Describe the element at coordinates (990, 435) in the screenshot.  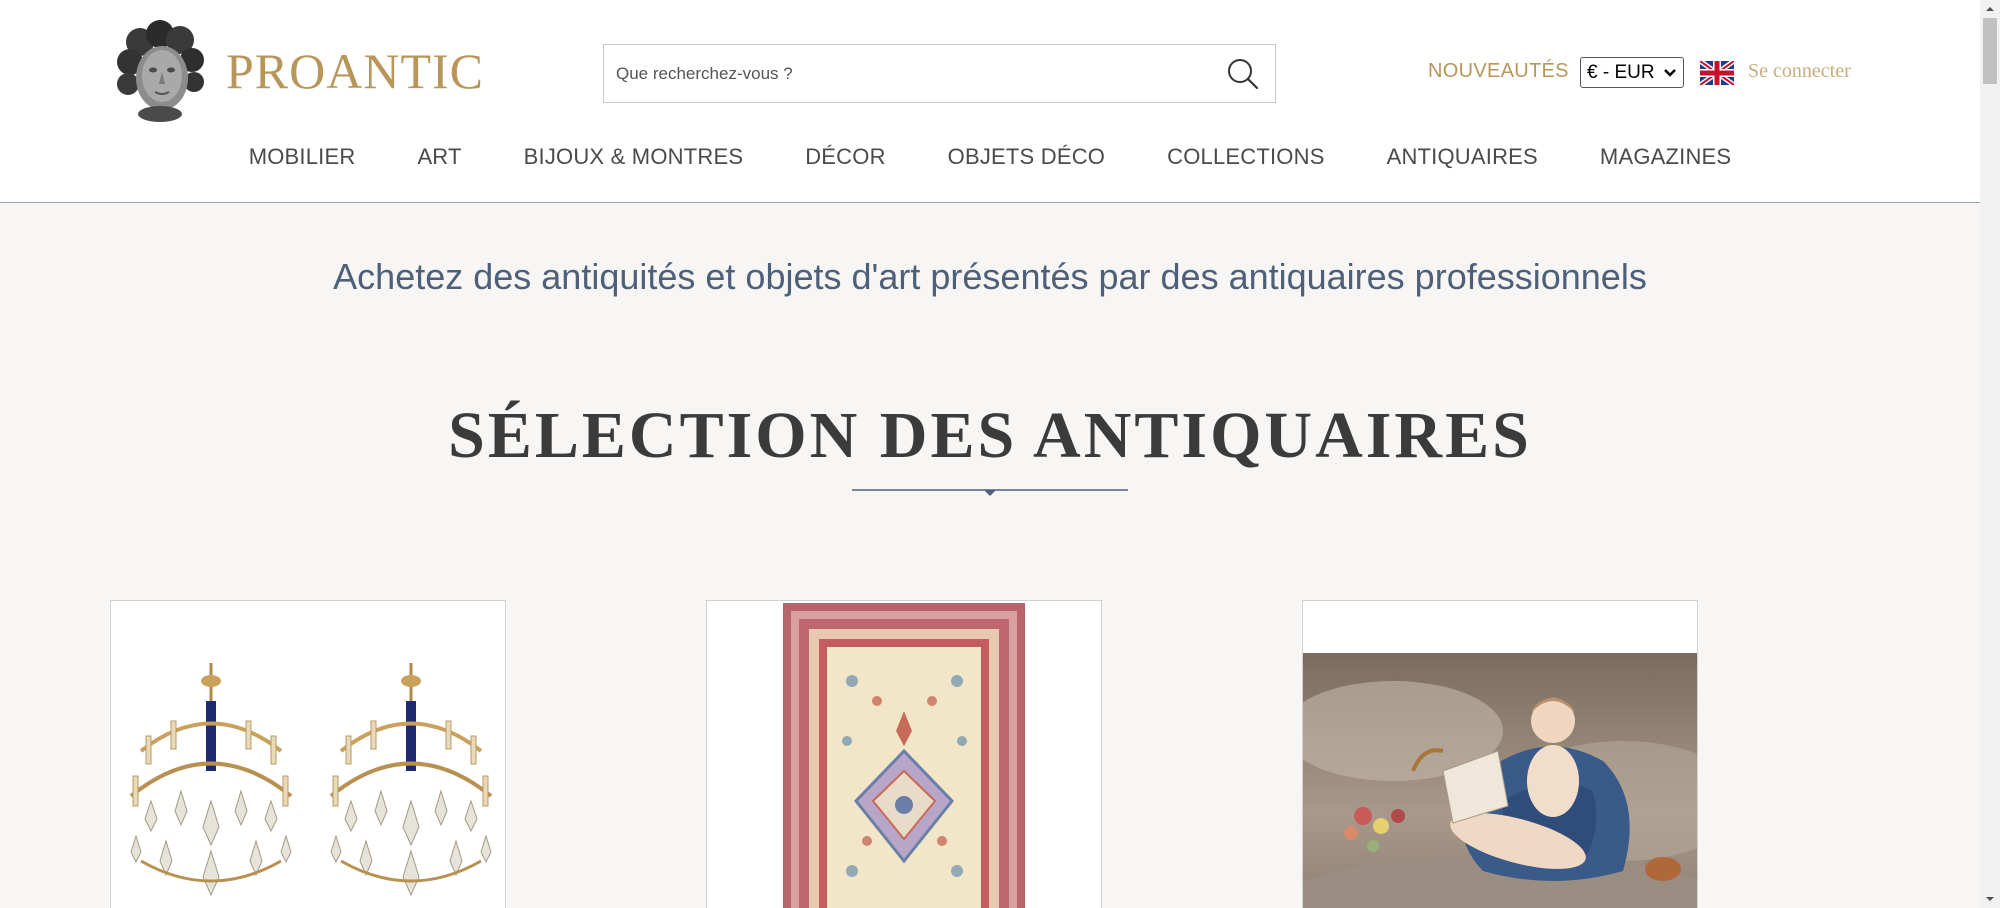
I see `section-title: SÉLECTION DES ANTIQUAIRES` at that location.